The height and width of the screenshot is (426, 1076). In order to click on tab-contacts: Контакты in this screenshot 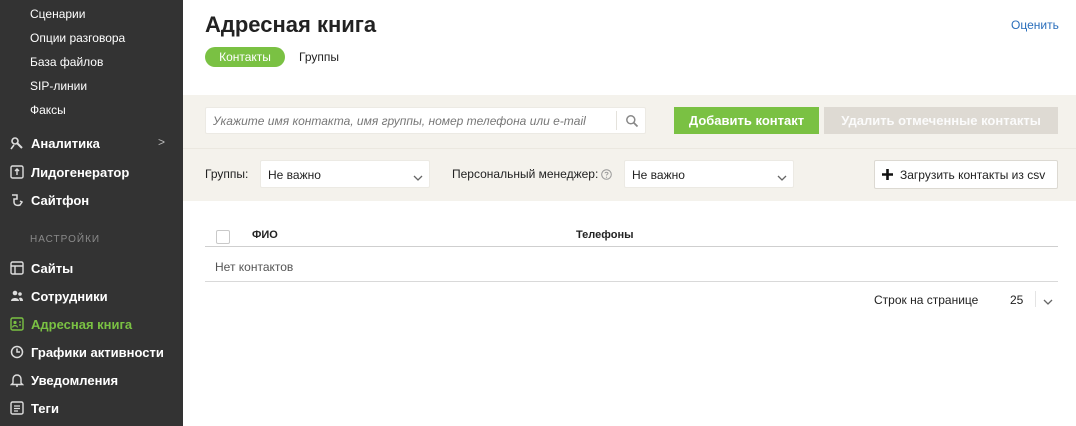, I will do `click(245, 57)`.